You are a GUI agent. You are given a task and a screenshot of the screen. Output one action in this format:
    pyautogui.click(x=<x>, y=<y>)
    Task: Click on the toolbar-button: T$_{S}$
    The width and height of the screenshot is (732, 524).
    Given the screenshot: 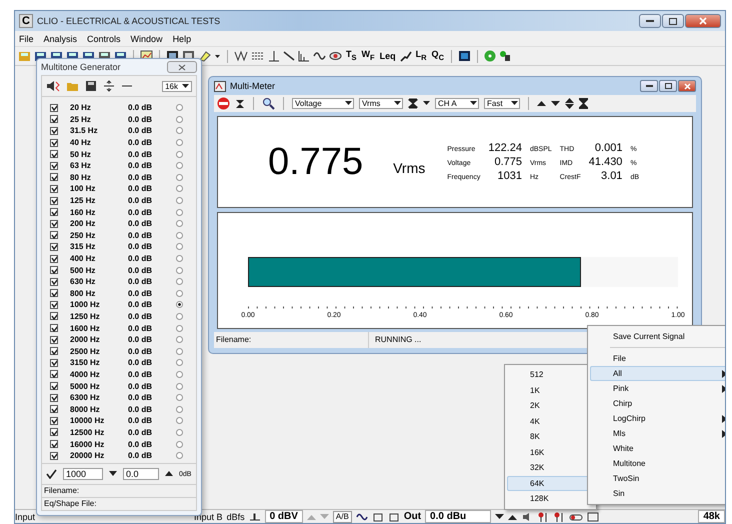 What is the action you would take?
    pyautogui.click(x=351, y=56)
    